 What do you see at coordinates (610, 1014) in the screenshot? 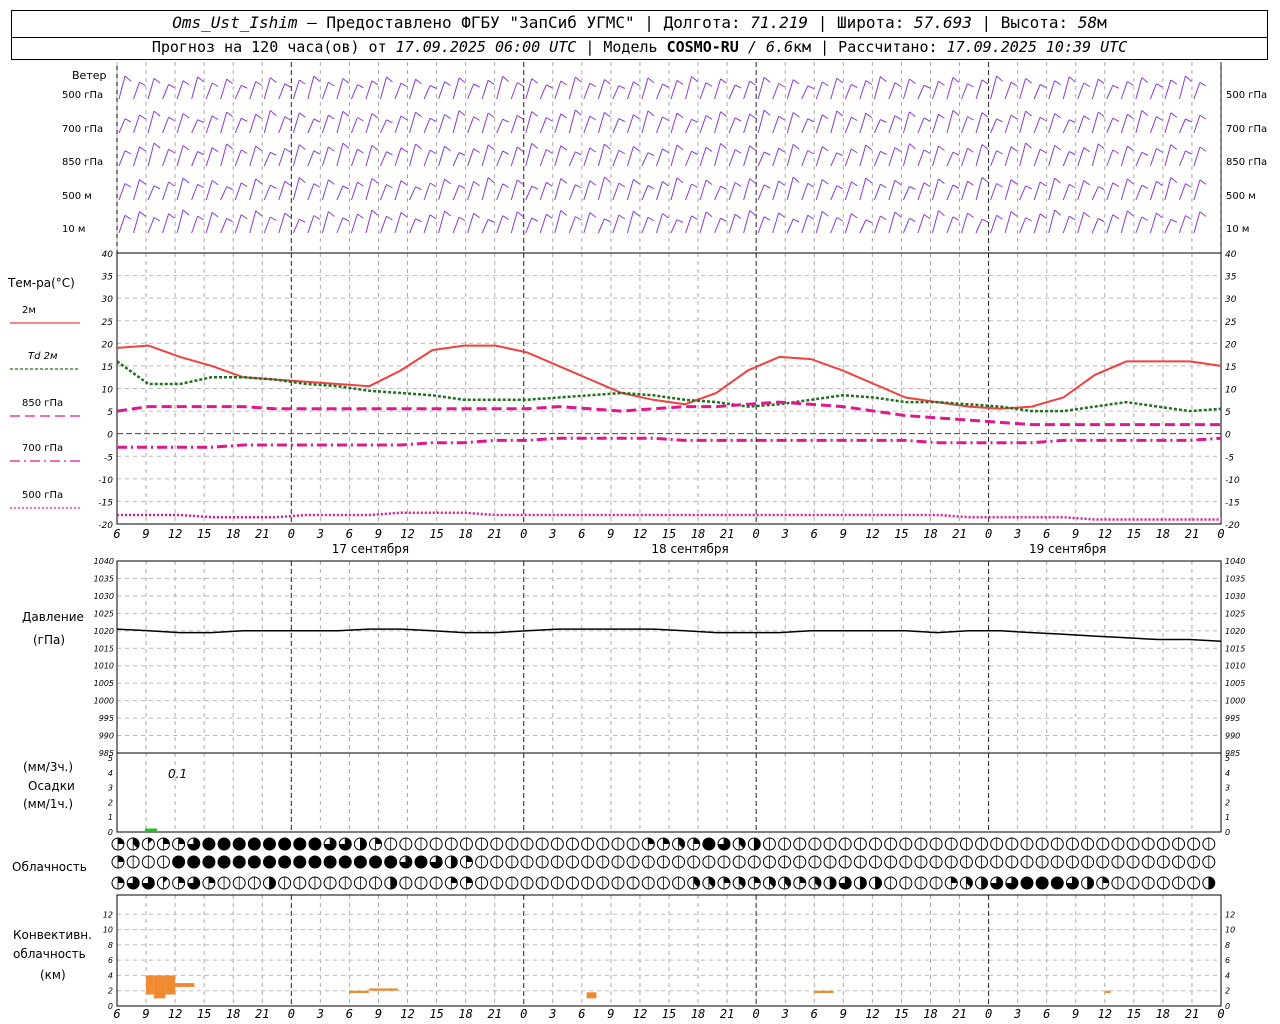
I see `conv-hour-label: 9` at bounding box center [610, 1014].